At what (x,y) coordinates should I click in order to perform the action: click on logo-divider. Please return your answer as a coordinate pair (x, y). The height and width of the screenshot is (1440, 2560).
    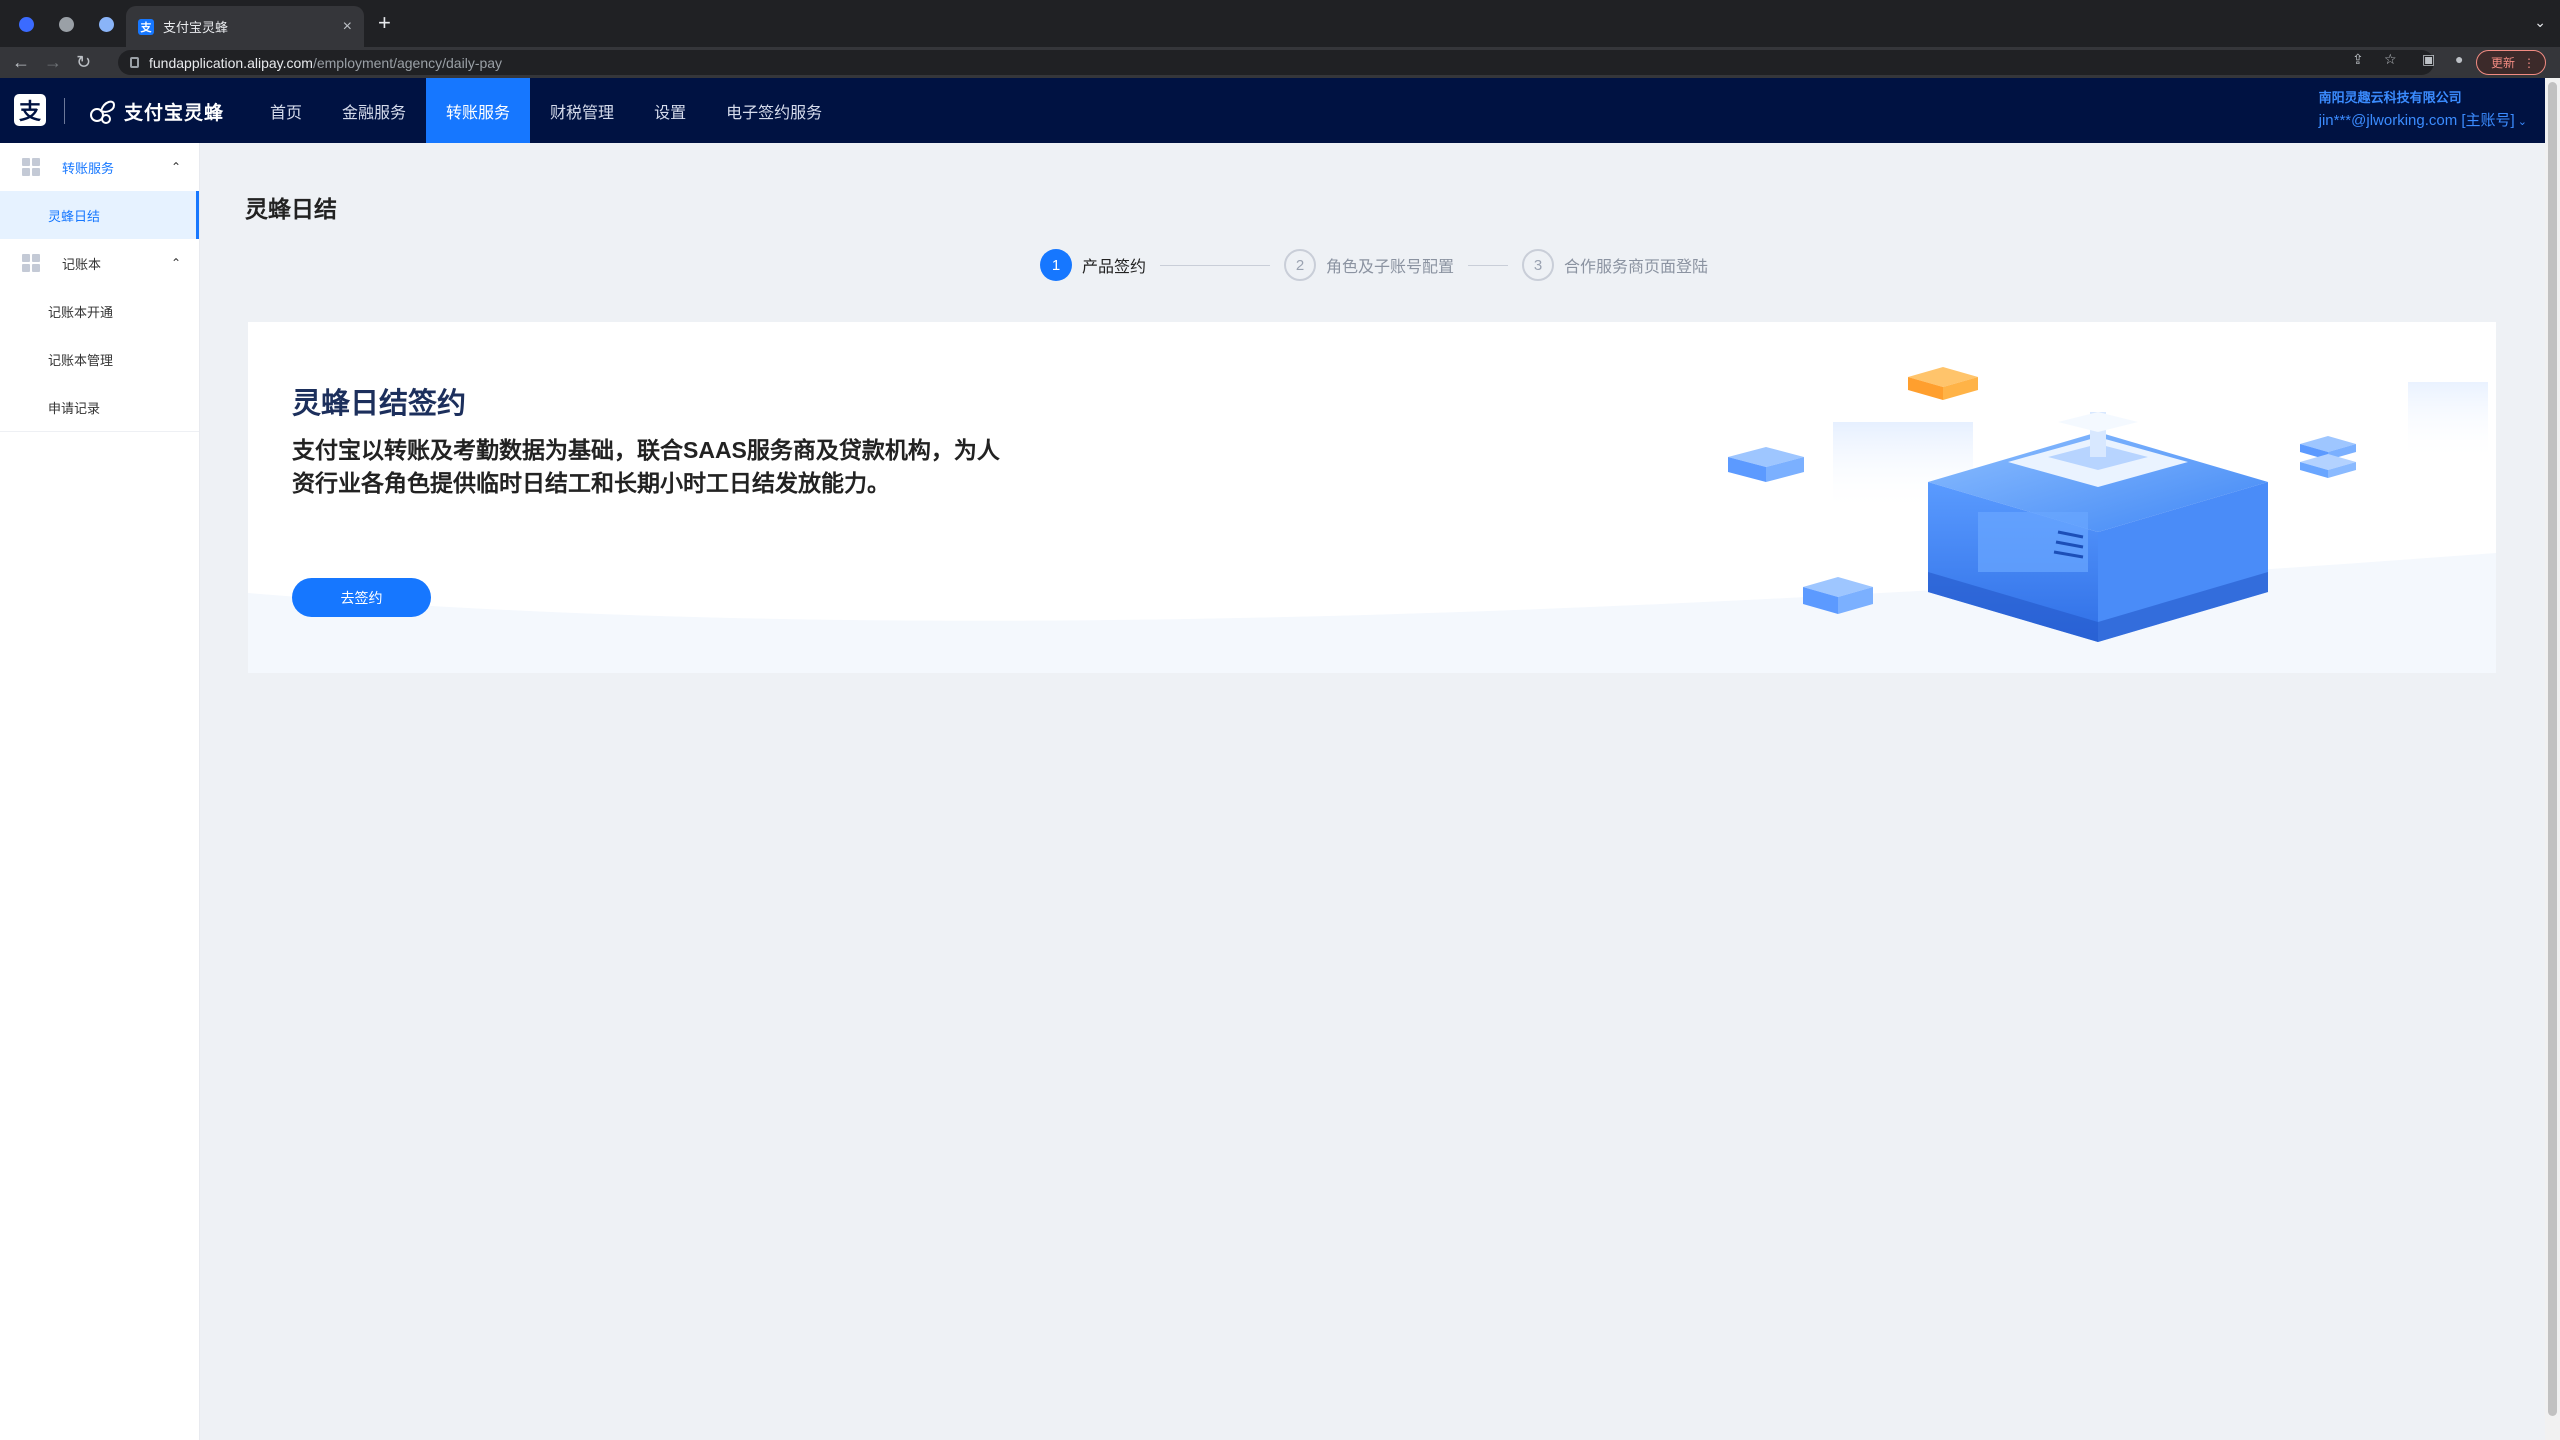
    Looking at the image, I should click on (64, 111).